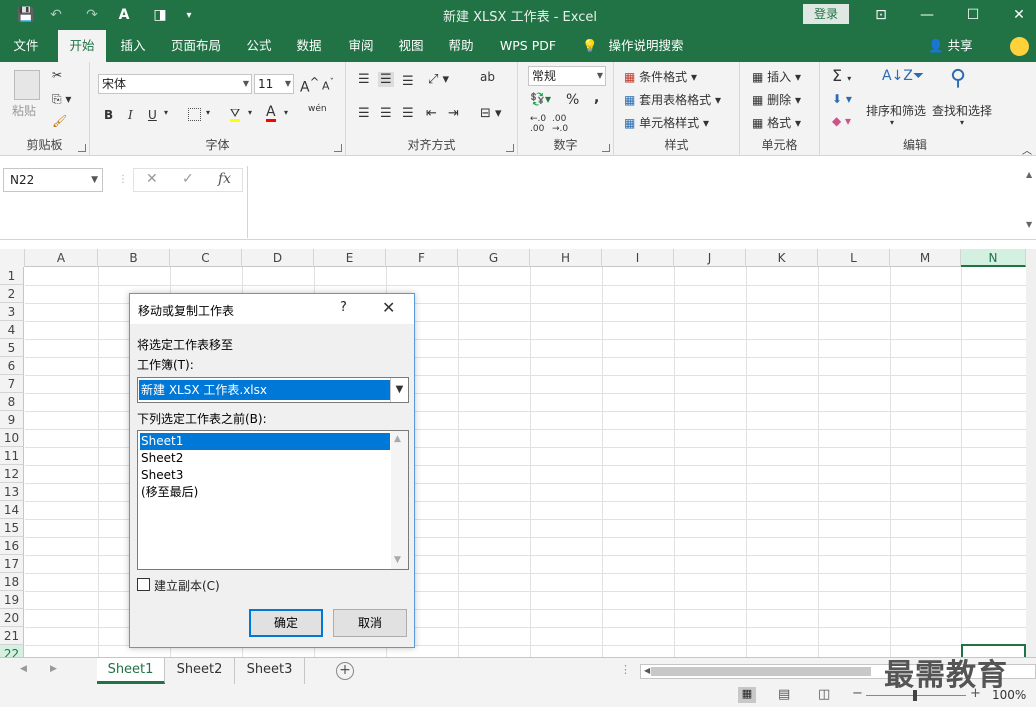  Describe the element at coordinates (494, 258) in the screenshot. I see `column-header: G` at that location.